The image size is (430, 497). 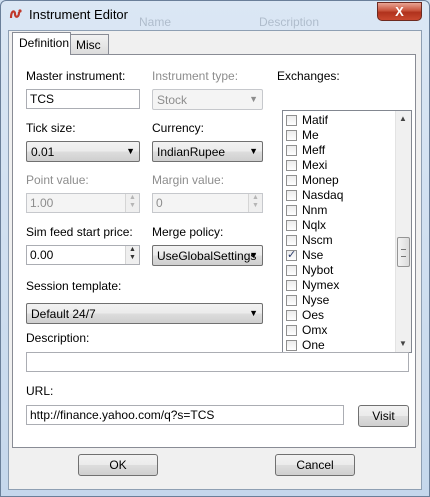 I want to click on session-template-label: Session template:, so click(x=74, y=286).